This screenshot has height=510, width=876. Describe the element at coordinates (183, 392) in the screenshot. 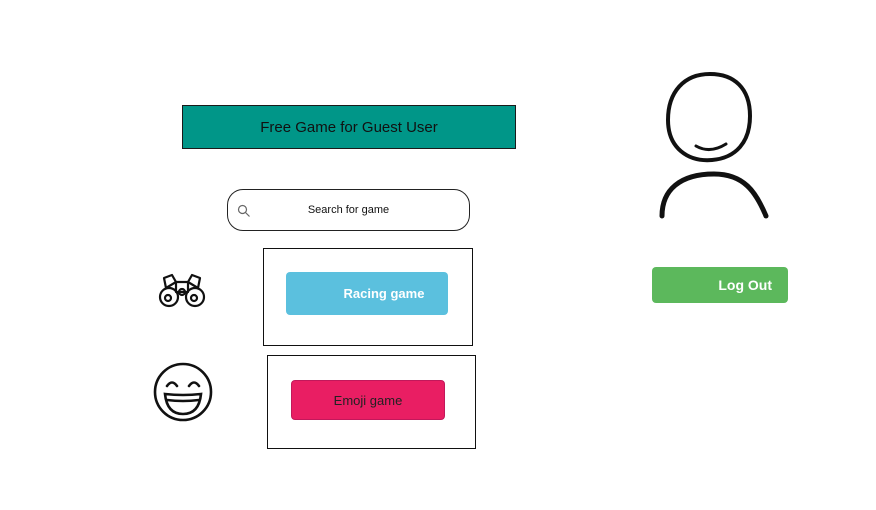

I see `smiley-face-icon` at that location.